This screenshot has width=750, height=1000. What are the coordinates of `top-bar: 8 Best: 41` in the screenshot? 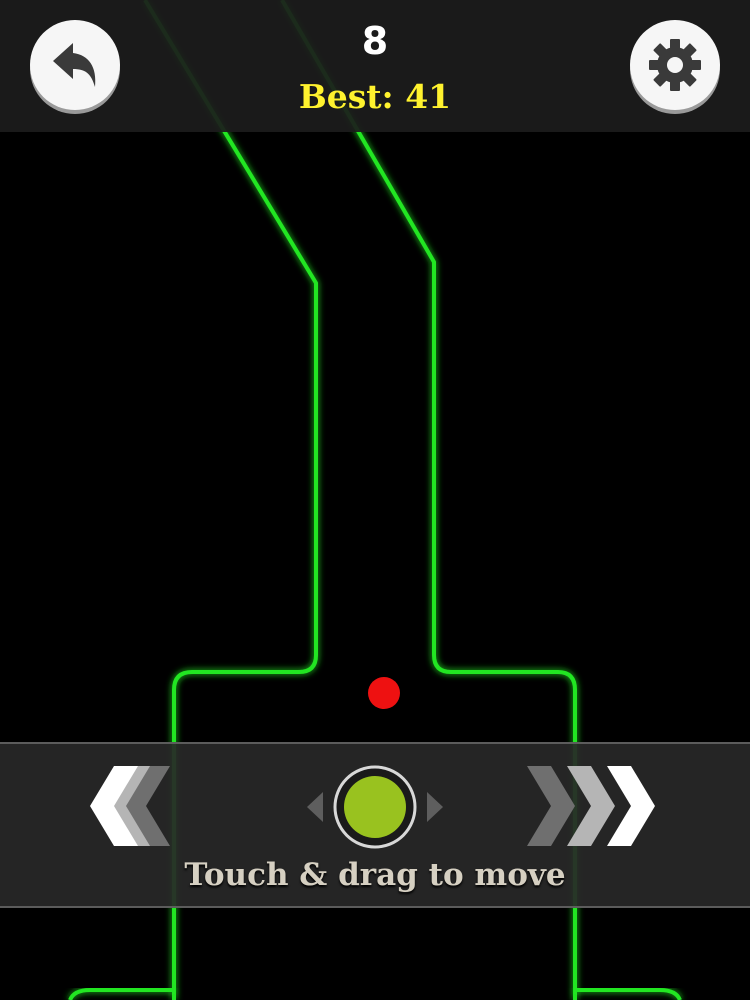 It's located at (375, 66).